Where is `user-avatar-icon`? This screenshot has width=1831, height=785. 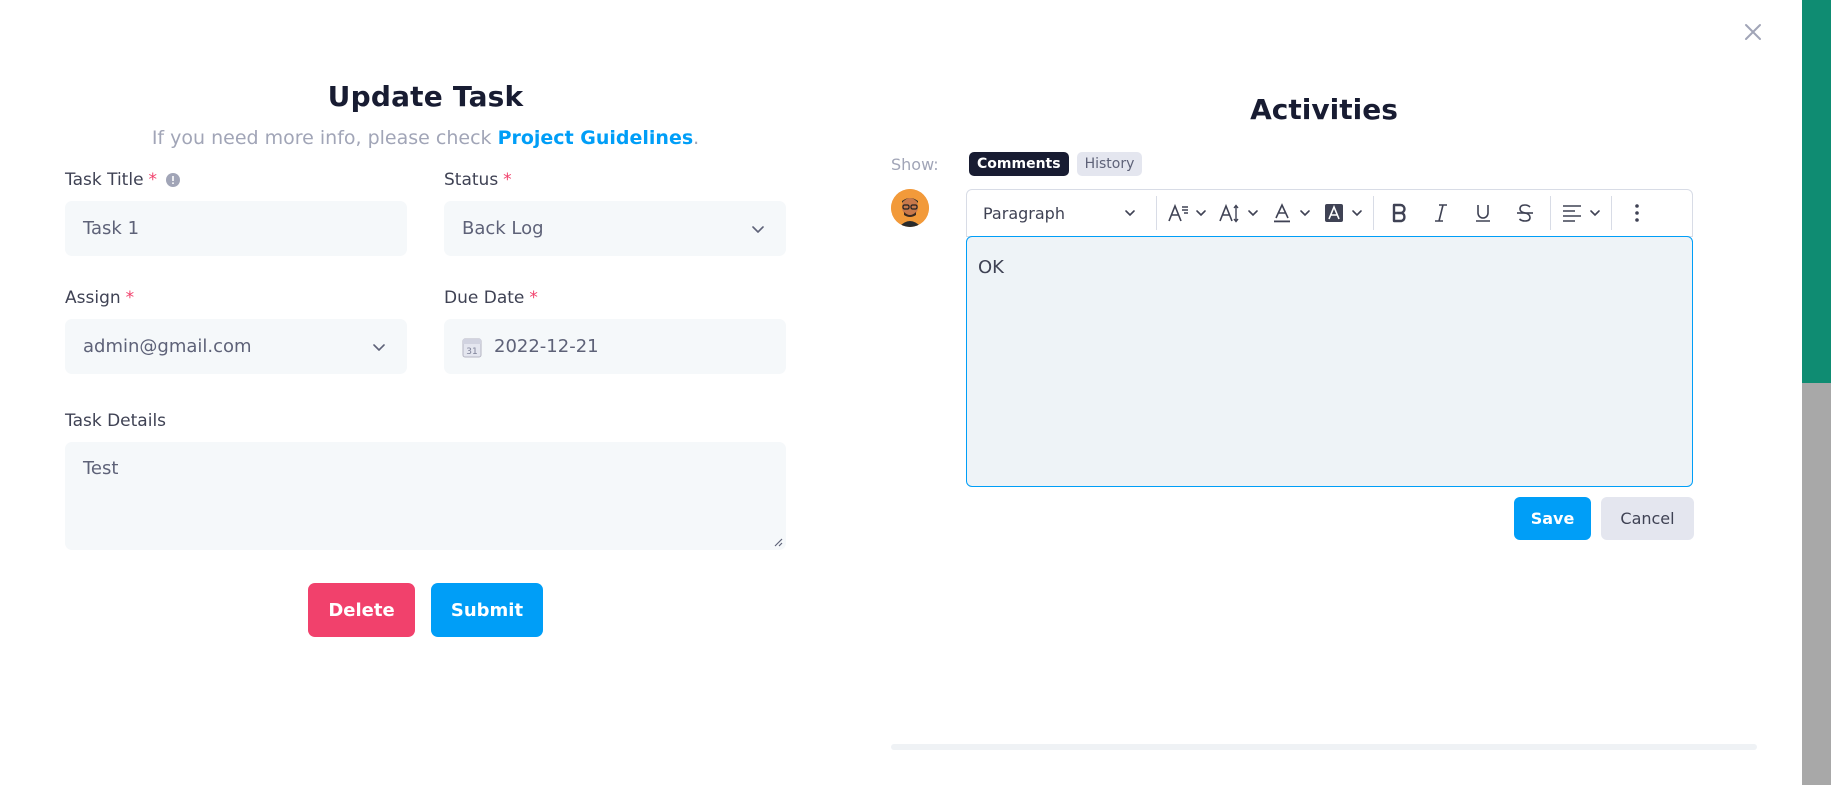 user-avatar-icon is located at coordinates (910, 208).